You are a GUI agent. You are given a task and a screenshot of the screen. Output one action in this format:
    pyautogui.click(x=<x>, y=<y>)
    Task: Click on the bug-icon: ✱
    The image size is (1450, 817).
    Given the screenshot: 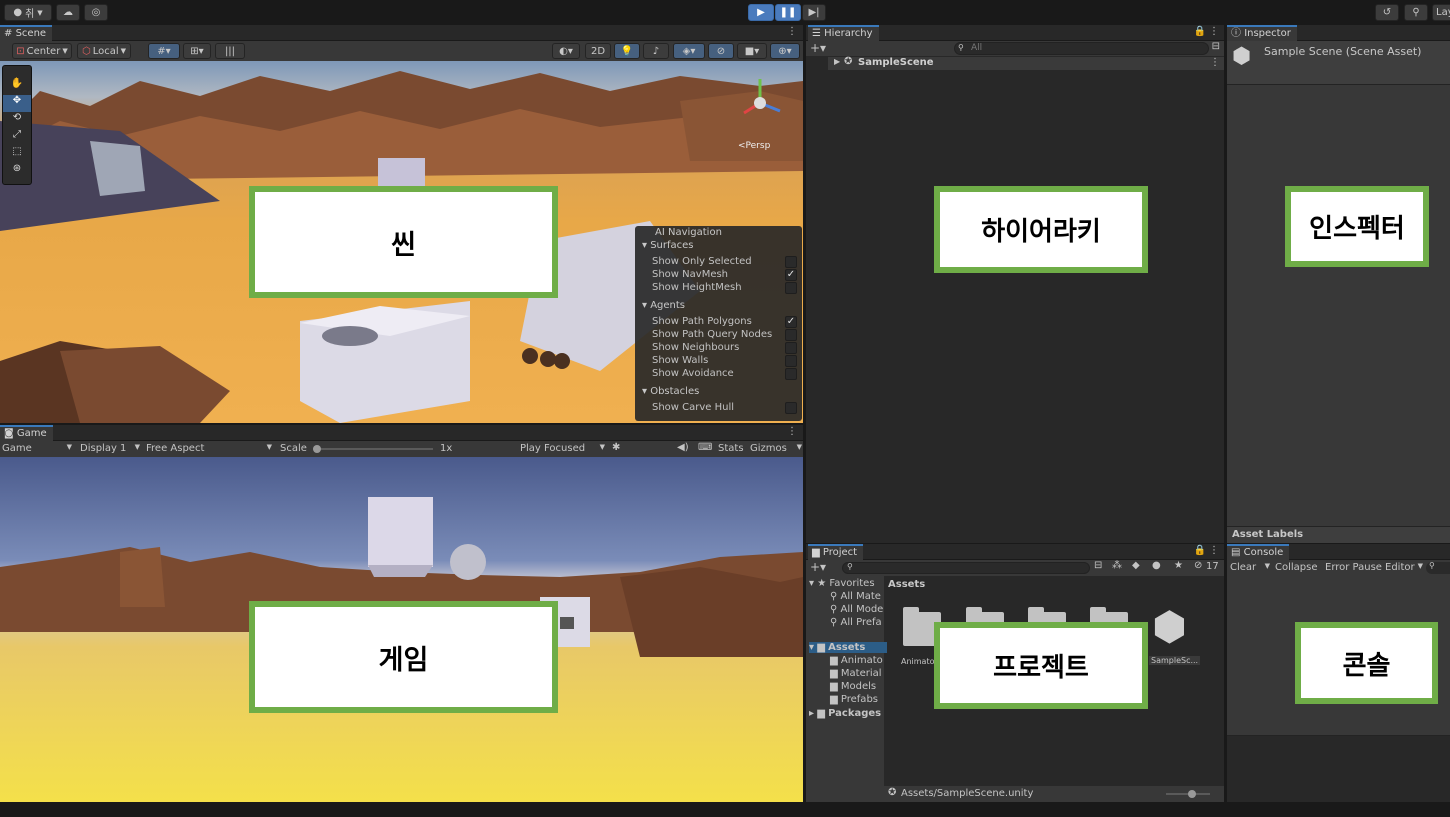 What is the action you would take?
    pyautogui.click(x=616, y=447)
    